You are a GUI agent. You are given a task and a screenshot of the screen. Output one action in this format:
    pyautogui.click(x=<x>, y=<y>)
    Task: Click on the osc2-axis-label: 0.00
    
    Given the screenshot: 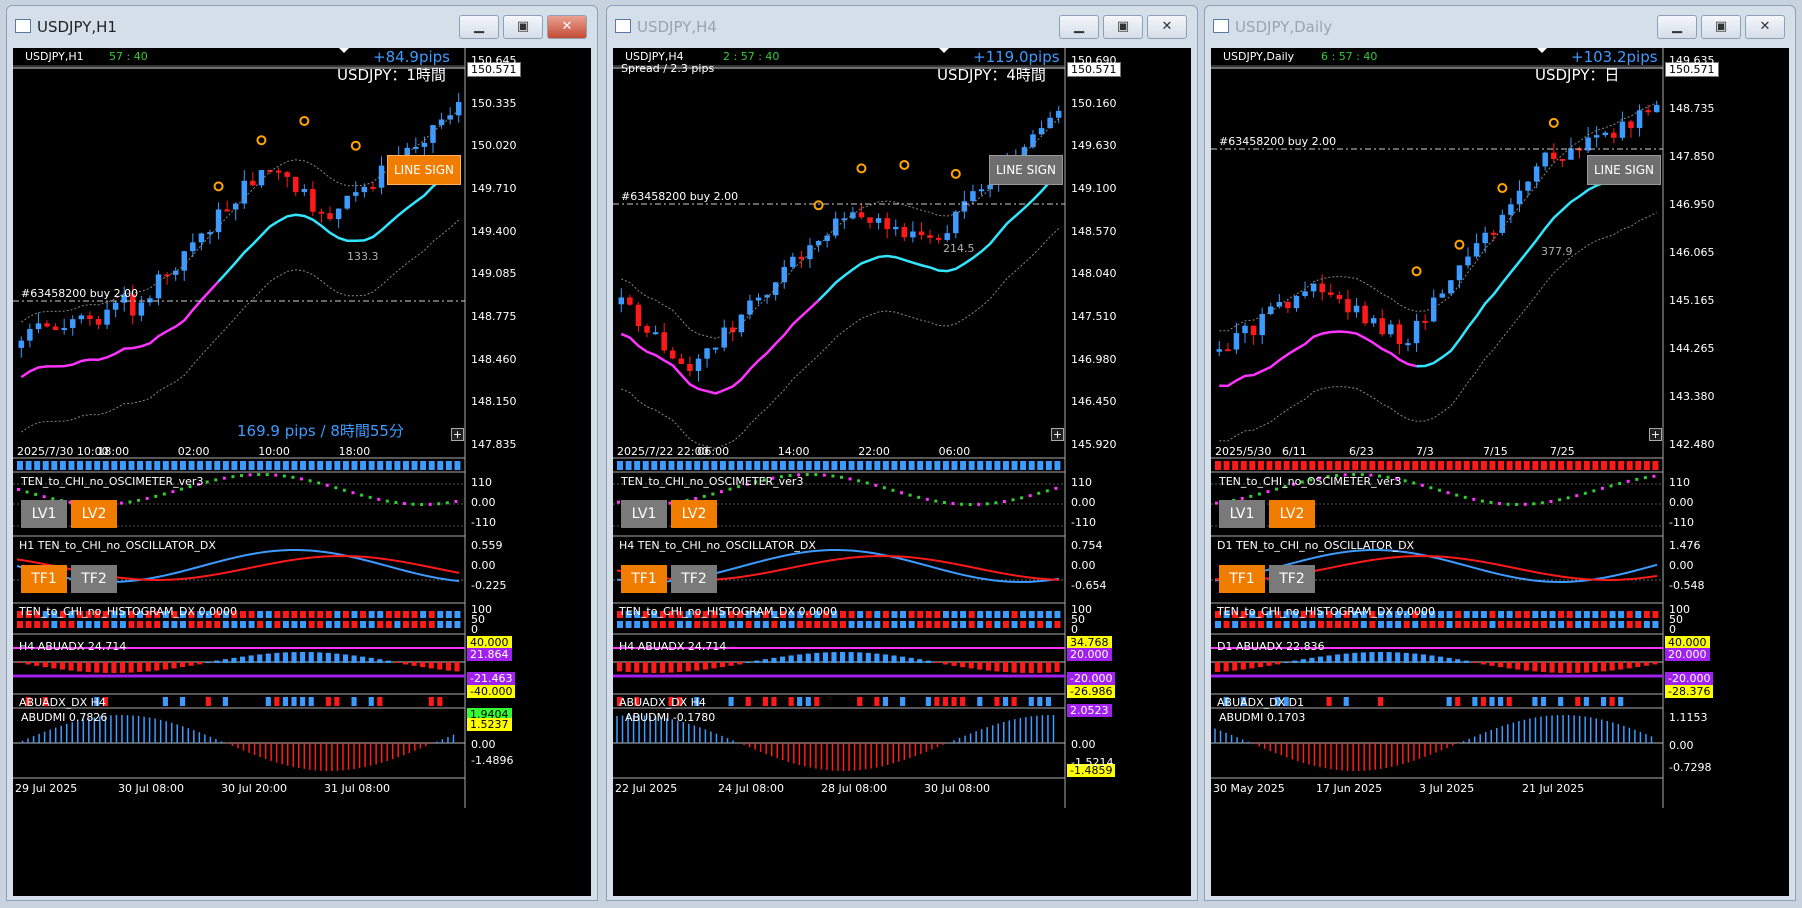 What is the action you would take?
    pyautogui.click(x=483, y=565)
    